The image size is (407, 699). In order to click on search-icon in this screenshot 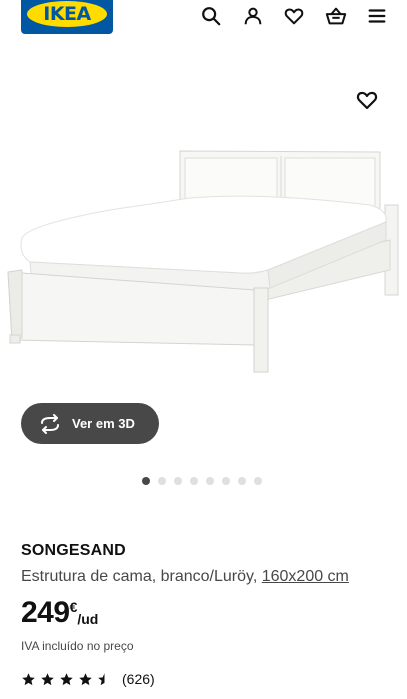, I will do `click(211, 16)`.